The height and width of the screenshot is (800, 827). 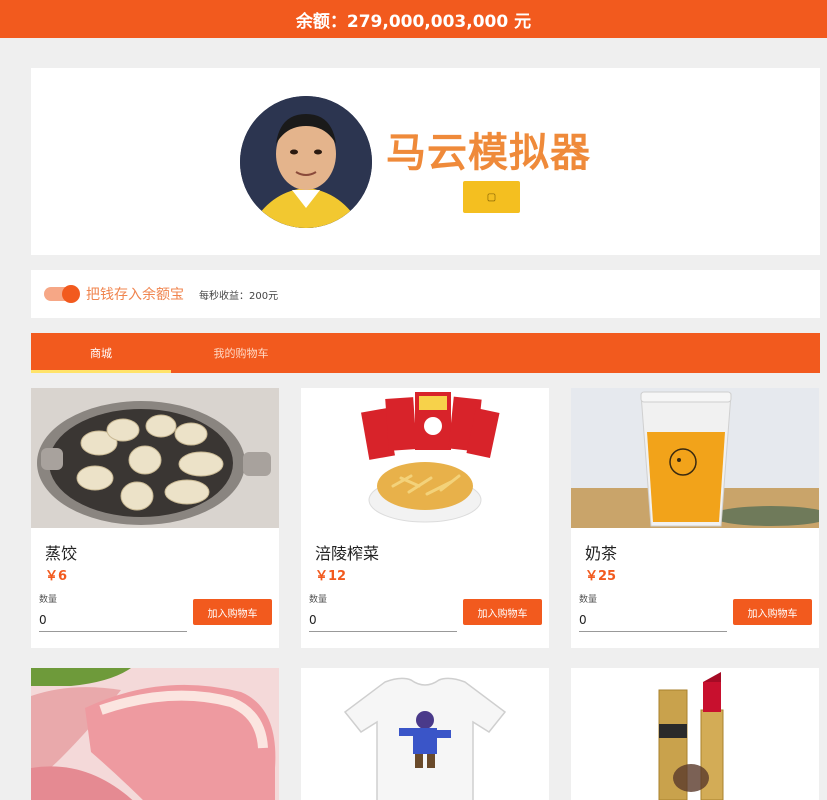 What do you see at coordinates (413, 21) in the screenshot?
I see `balance-text: 余额：279,000,003,000 元` at bounding box center [413, 21].